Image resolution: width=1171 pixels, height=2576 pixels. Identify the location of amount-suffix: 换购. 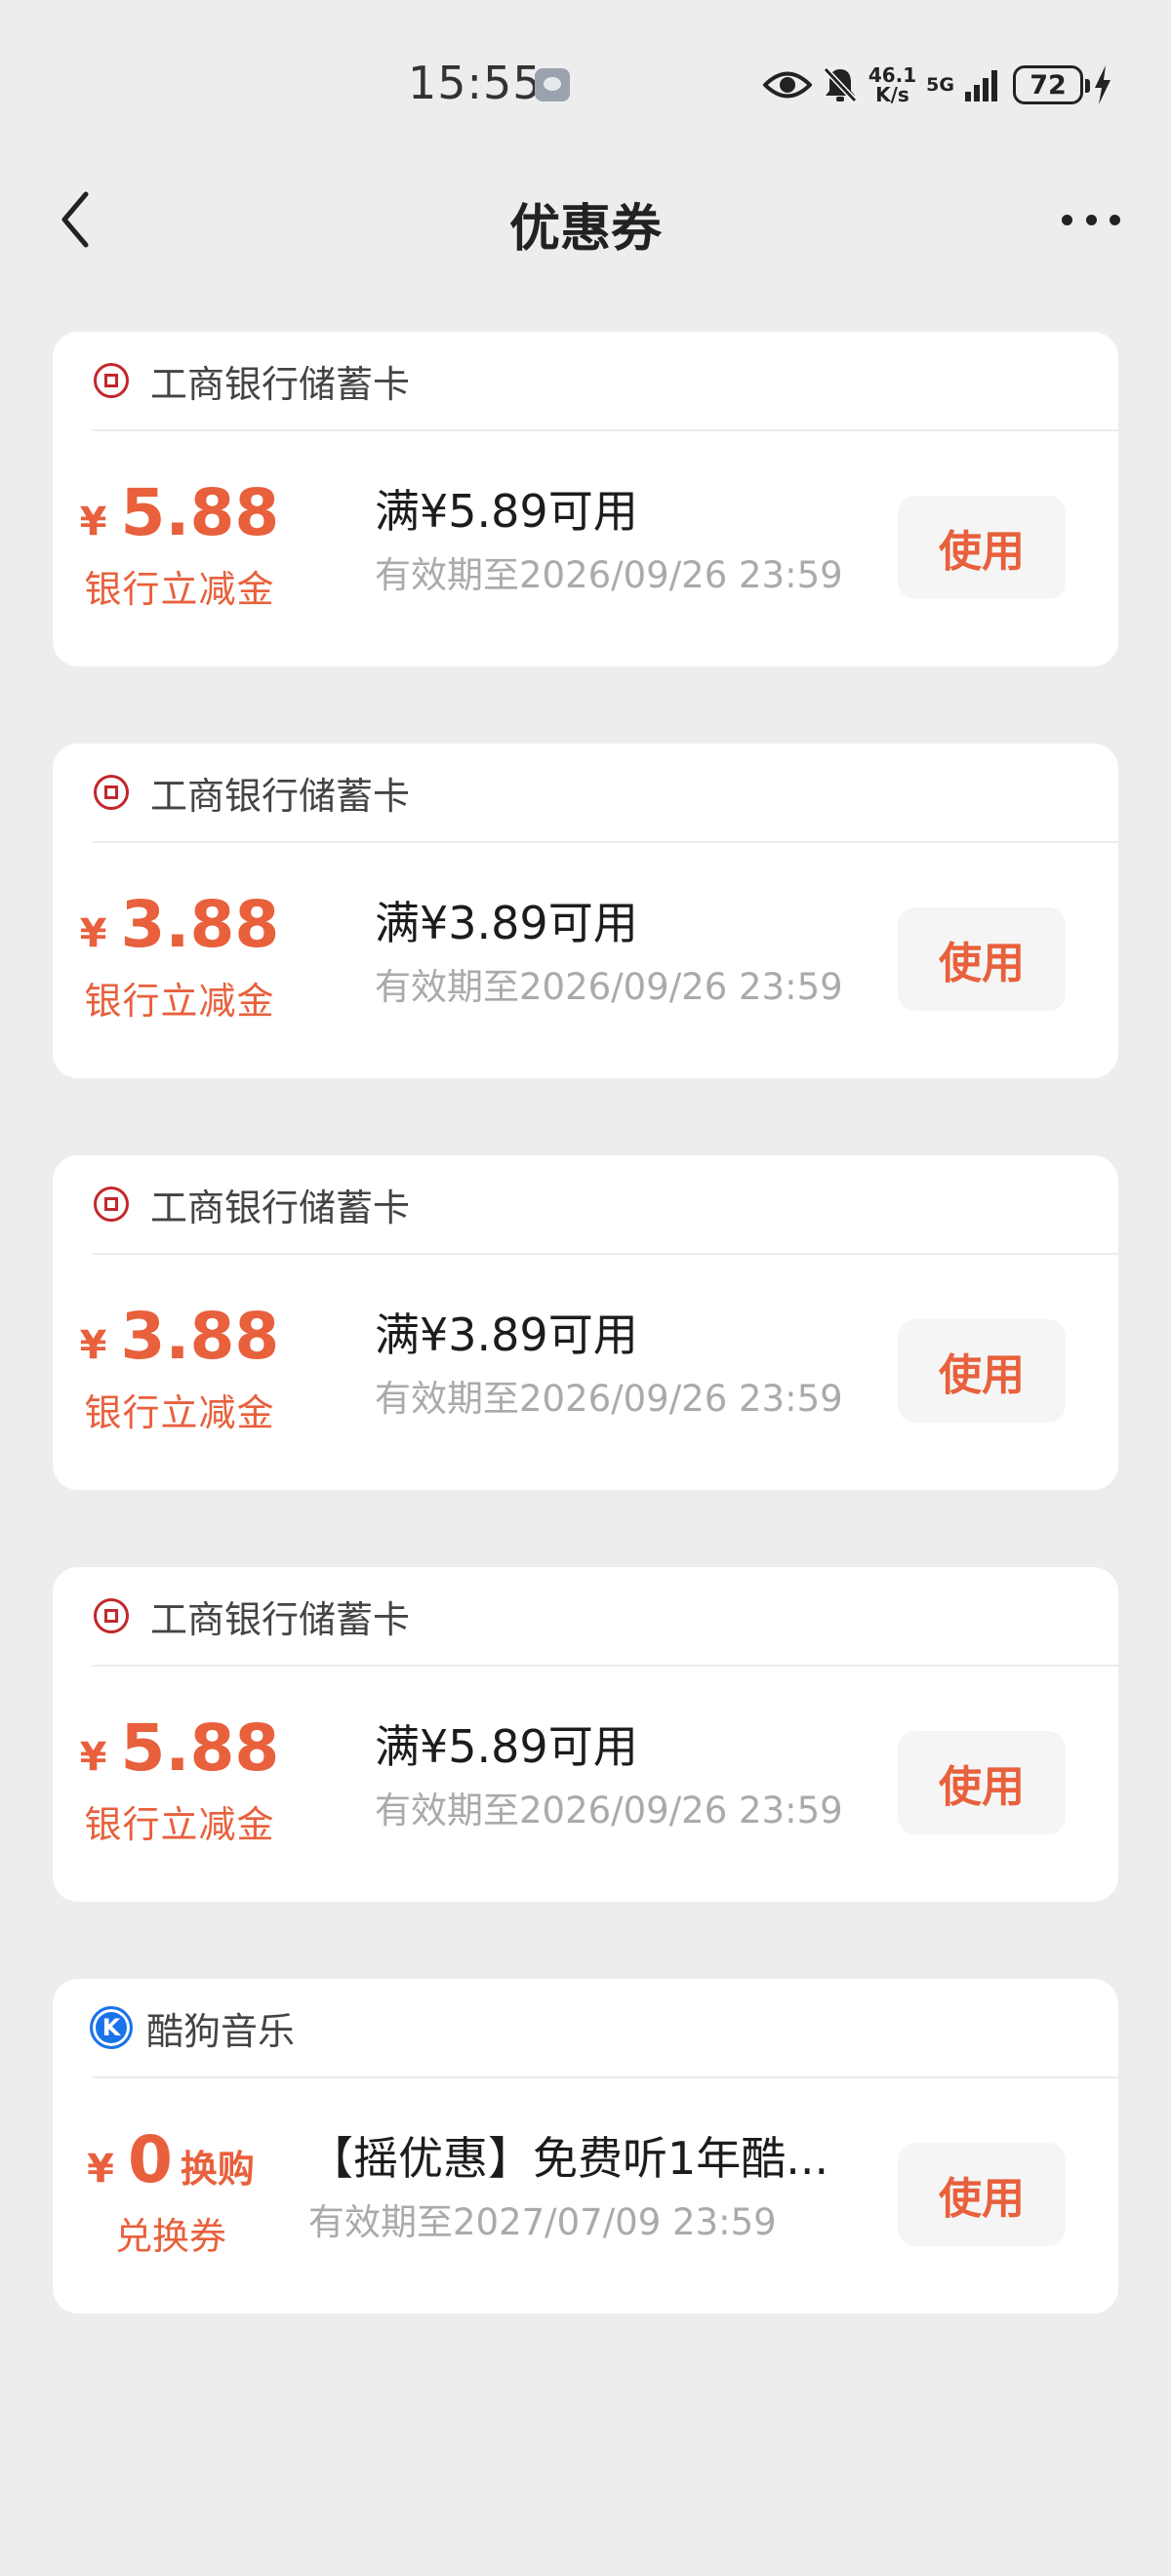
(217, 2169).